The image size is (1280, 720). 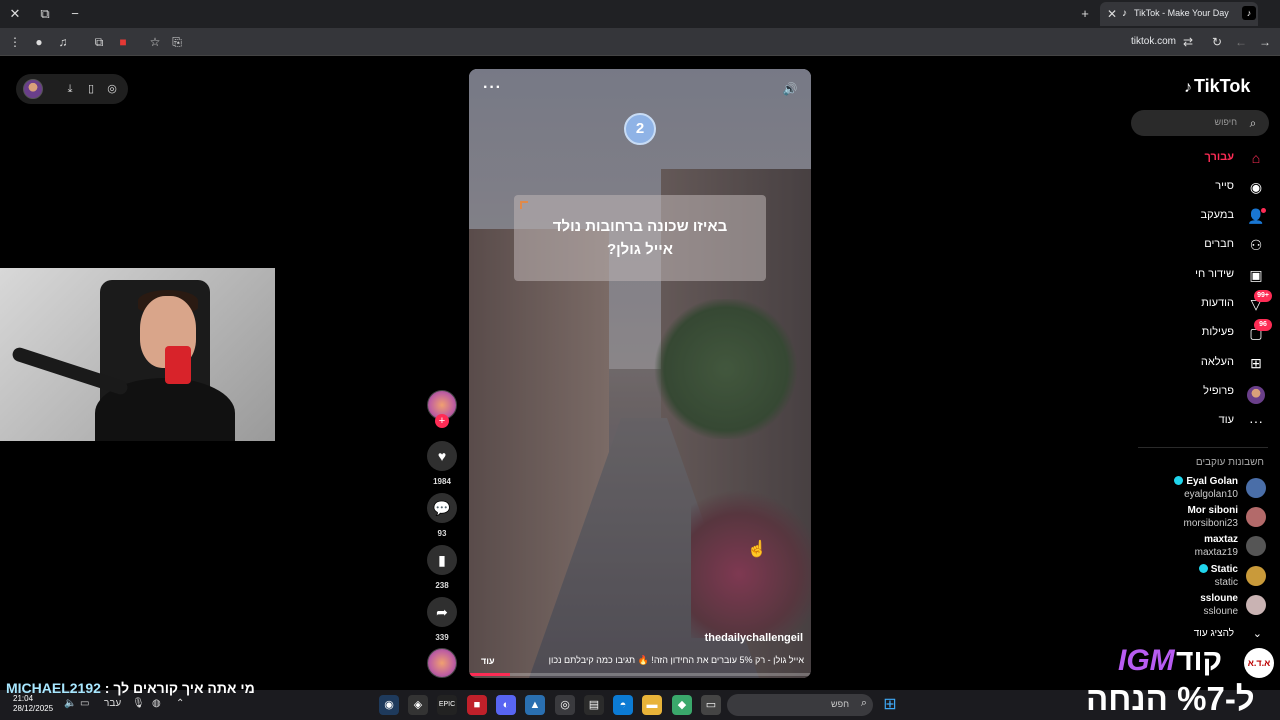 I want to click on restore-window-icon: ⧉, so click(x=45, y=14).